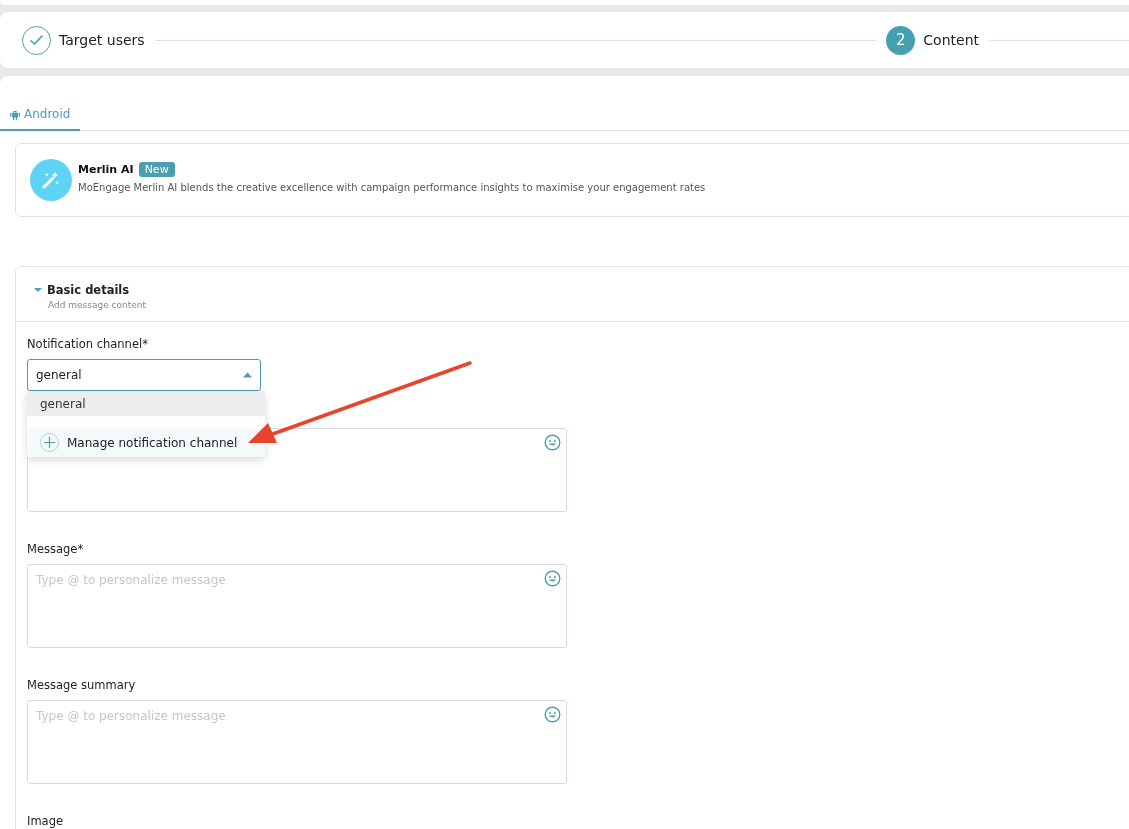 This screenshot has width=1129, height=829. I want to click on field-label: Message summary, so click(82, 685).